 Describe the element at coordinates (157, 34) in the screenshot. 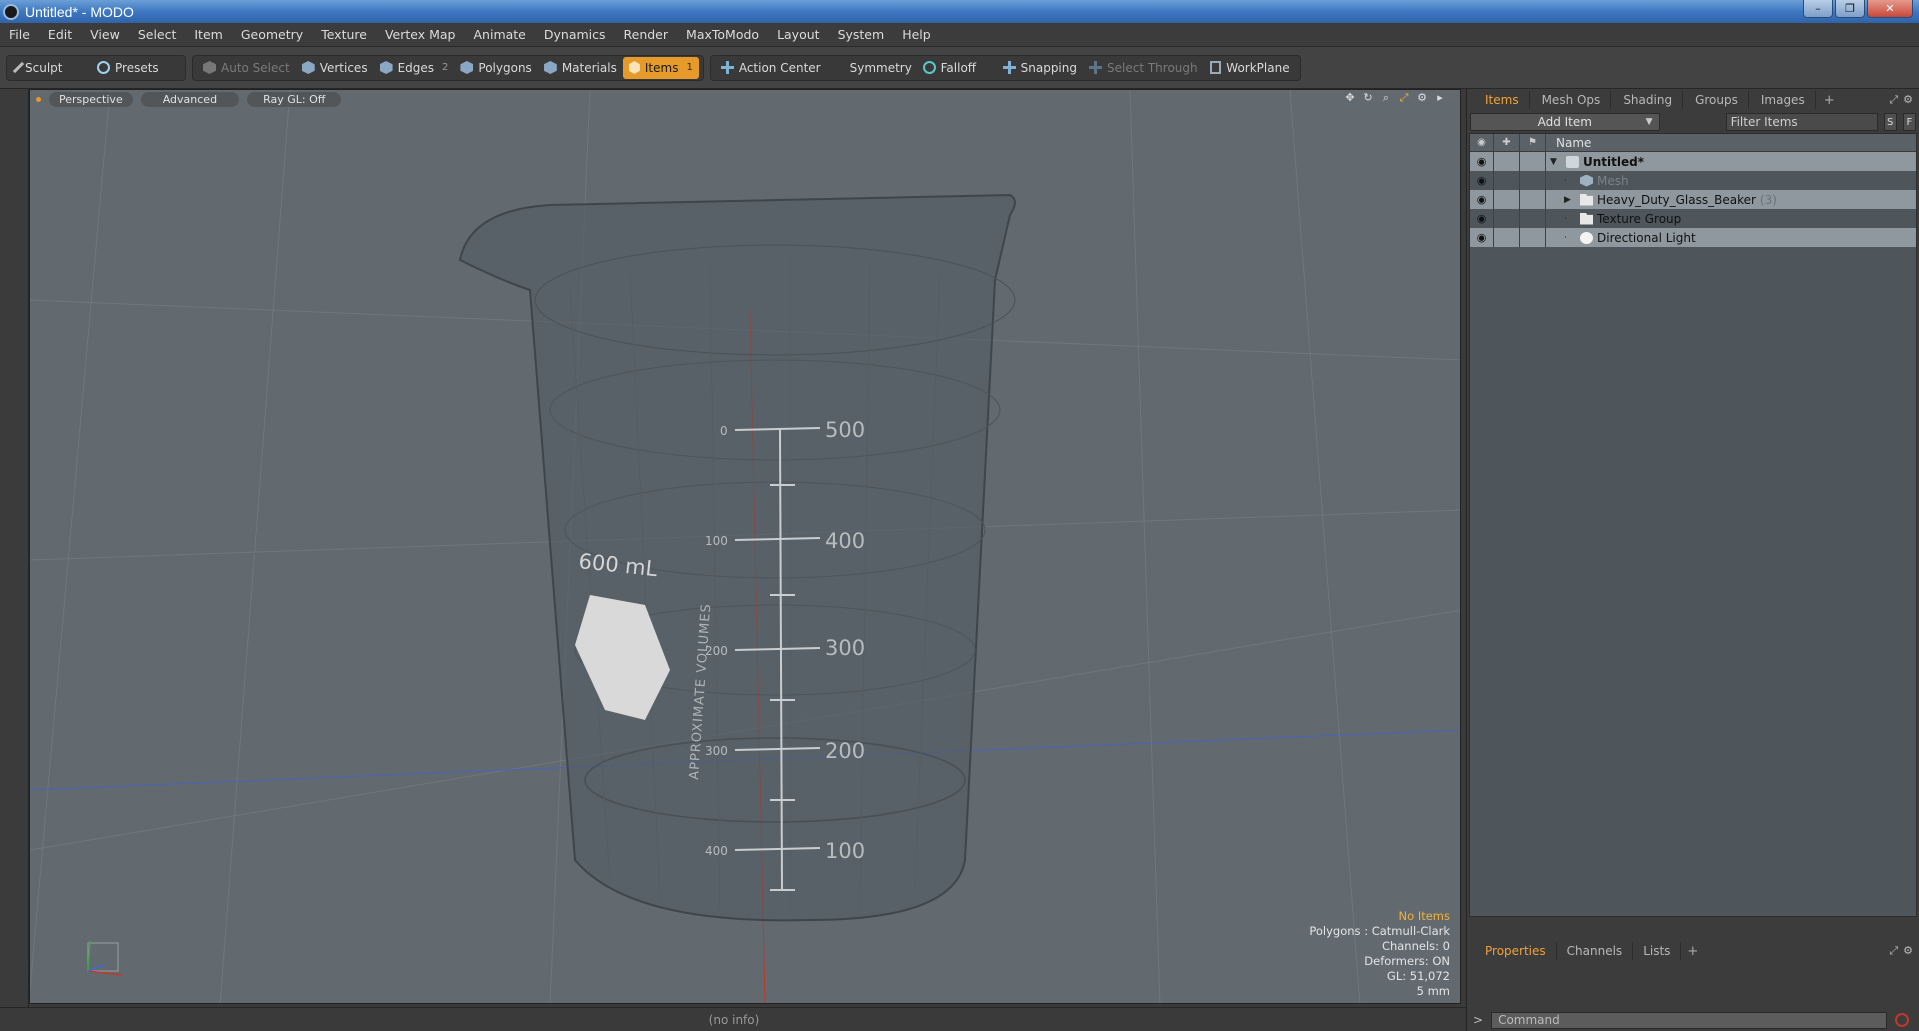

I see `menu-select: Select` at that location.